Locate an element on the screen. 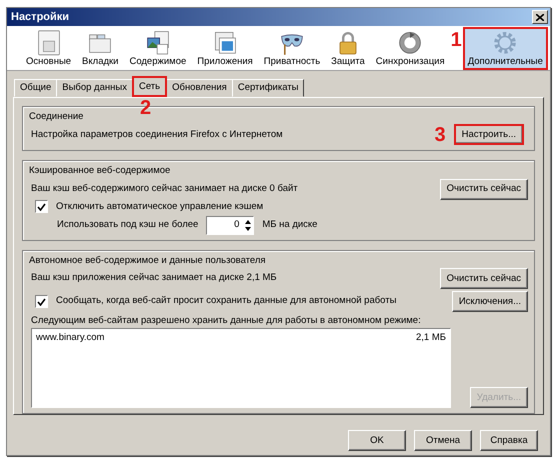 Image resolution: width=560 pixels, height=463 pixels. toolbar-item: Приложения is located at coordinates (225, 48).